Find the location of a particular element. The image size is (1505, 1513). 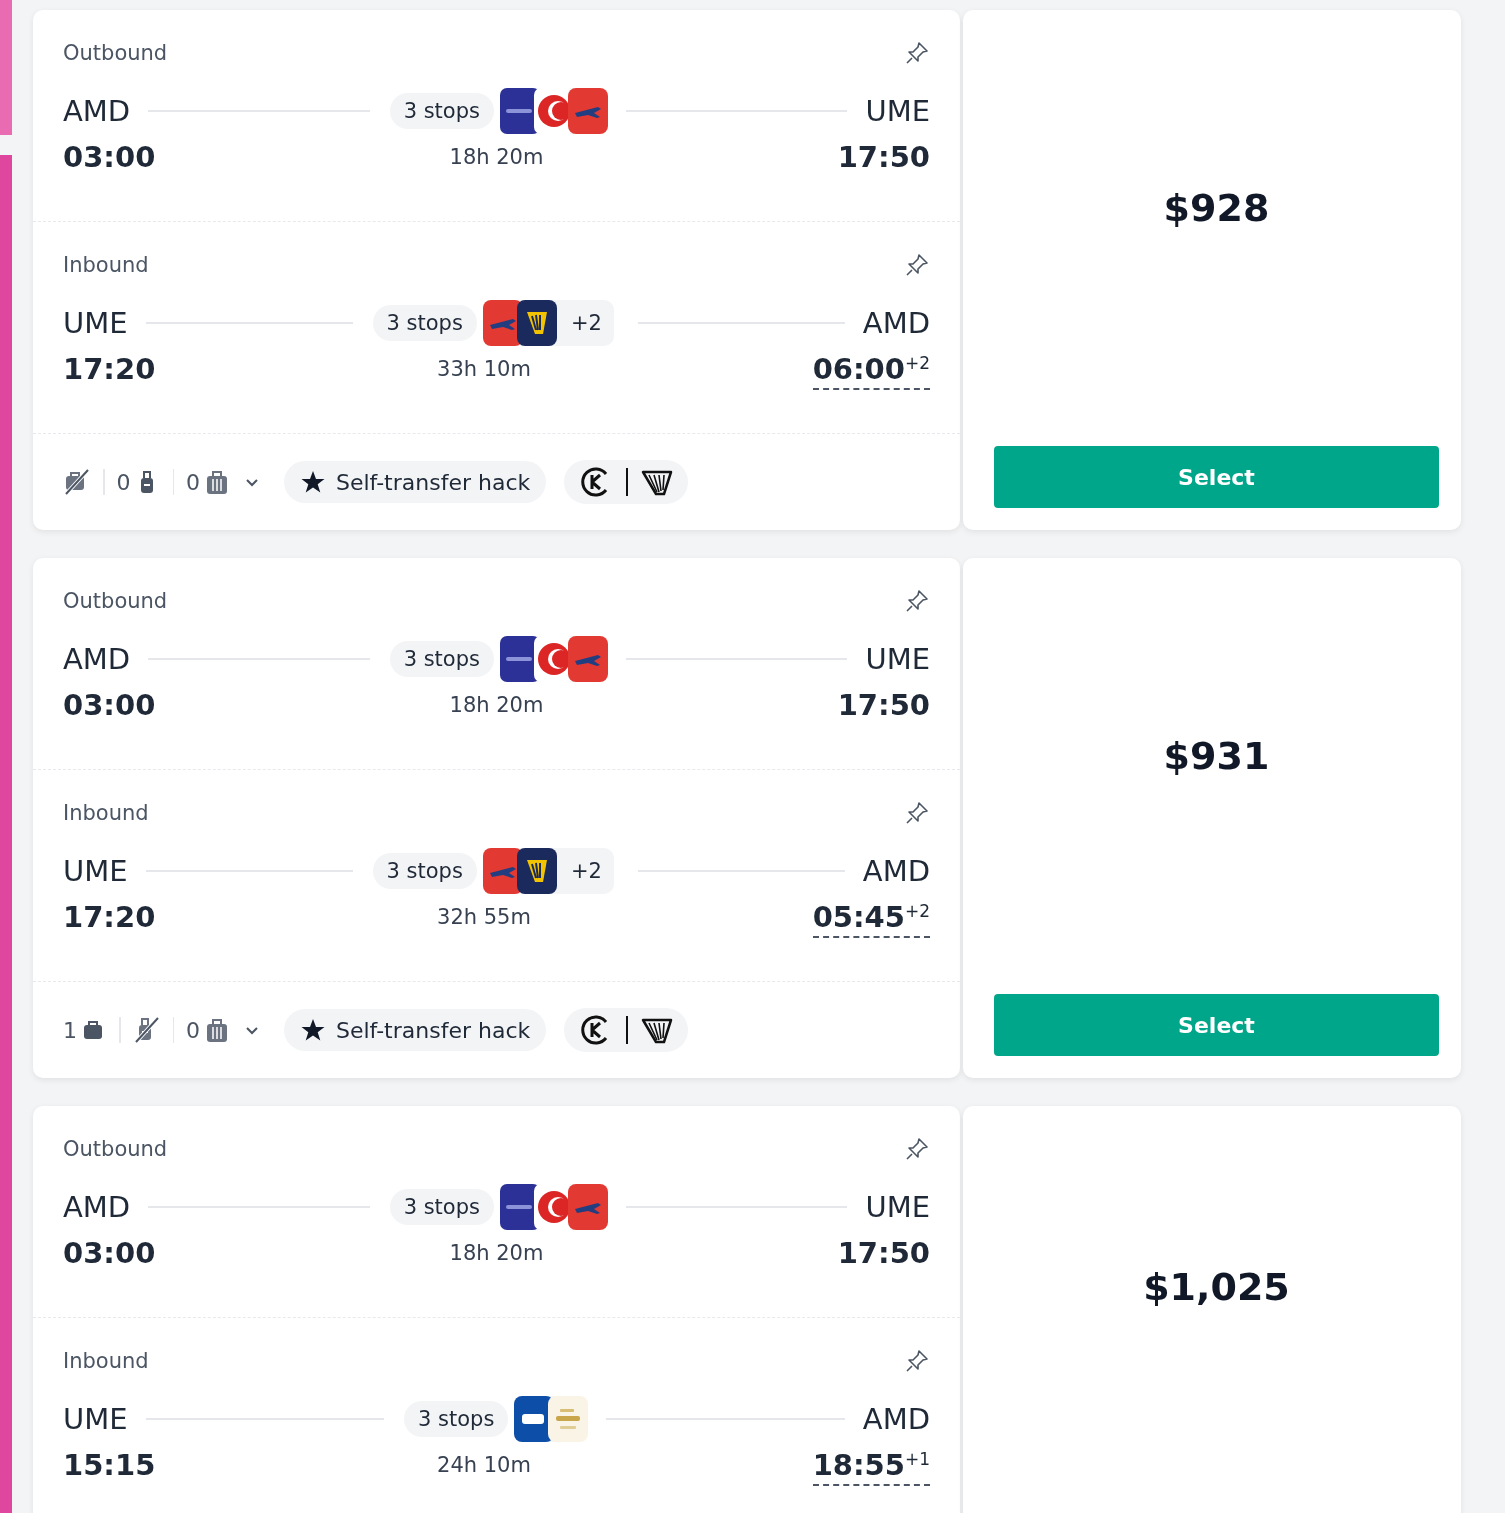

arrival-time: 18:55$^{+1}$ is located at coordinates (871, 1467).